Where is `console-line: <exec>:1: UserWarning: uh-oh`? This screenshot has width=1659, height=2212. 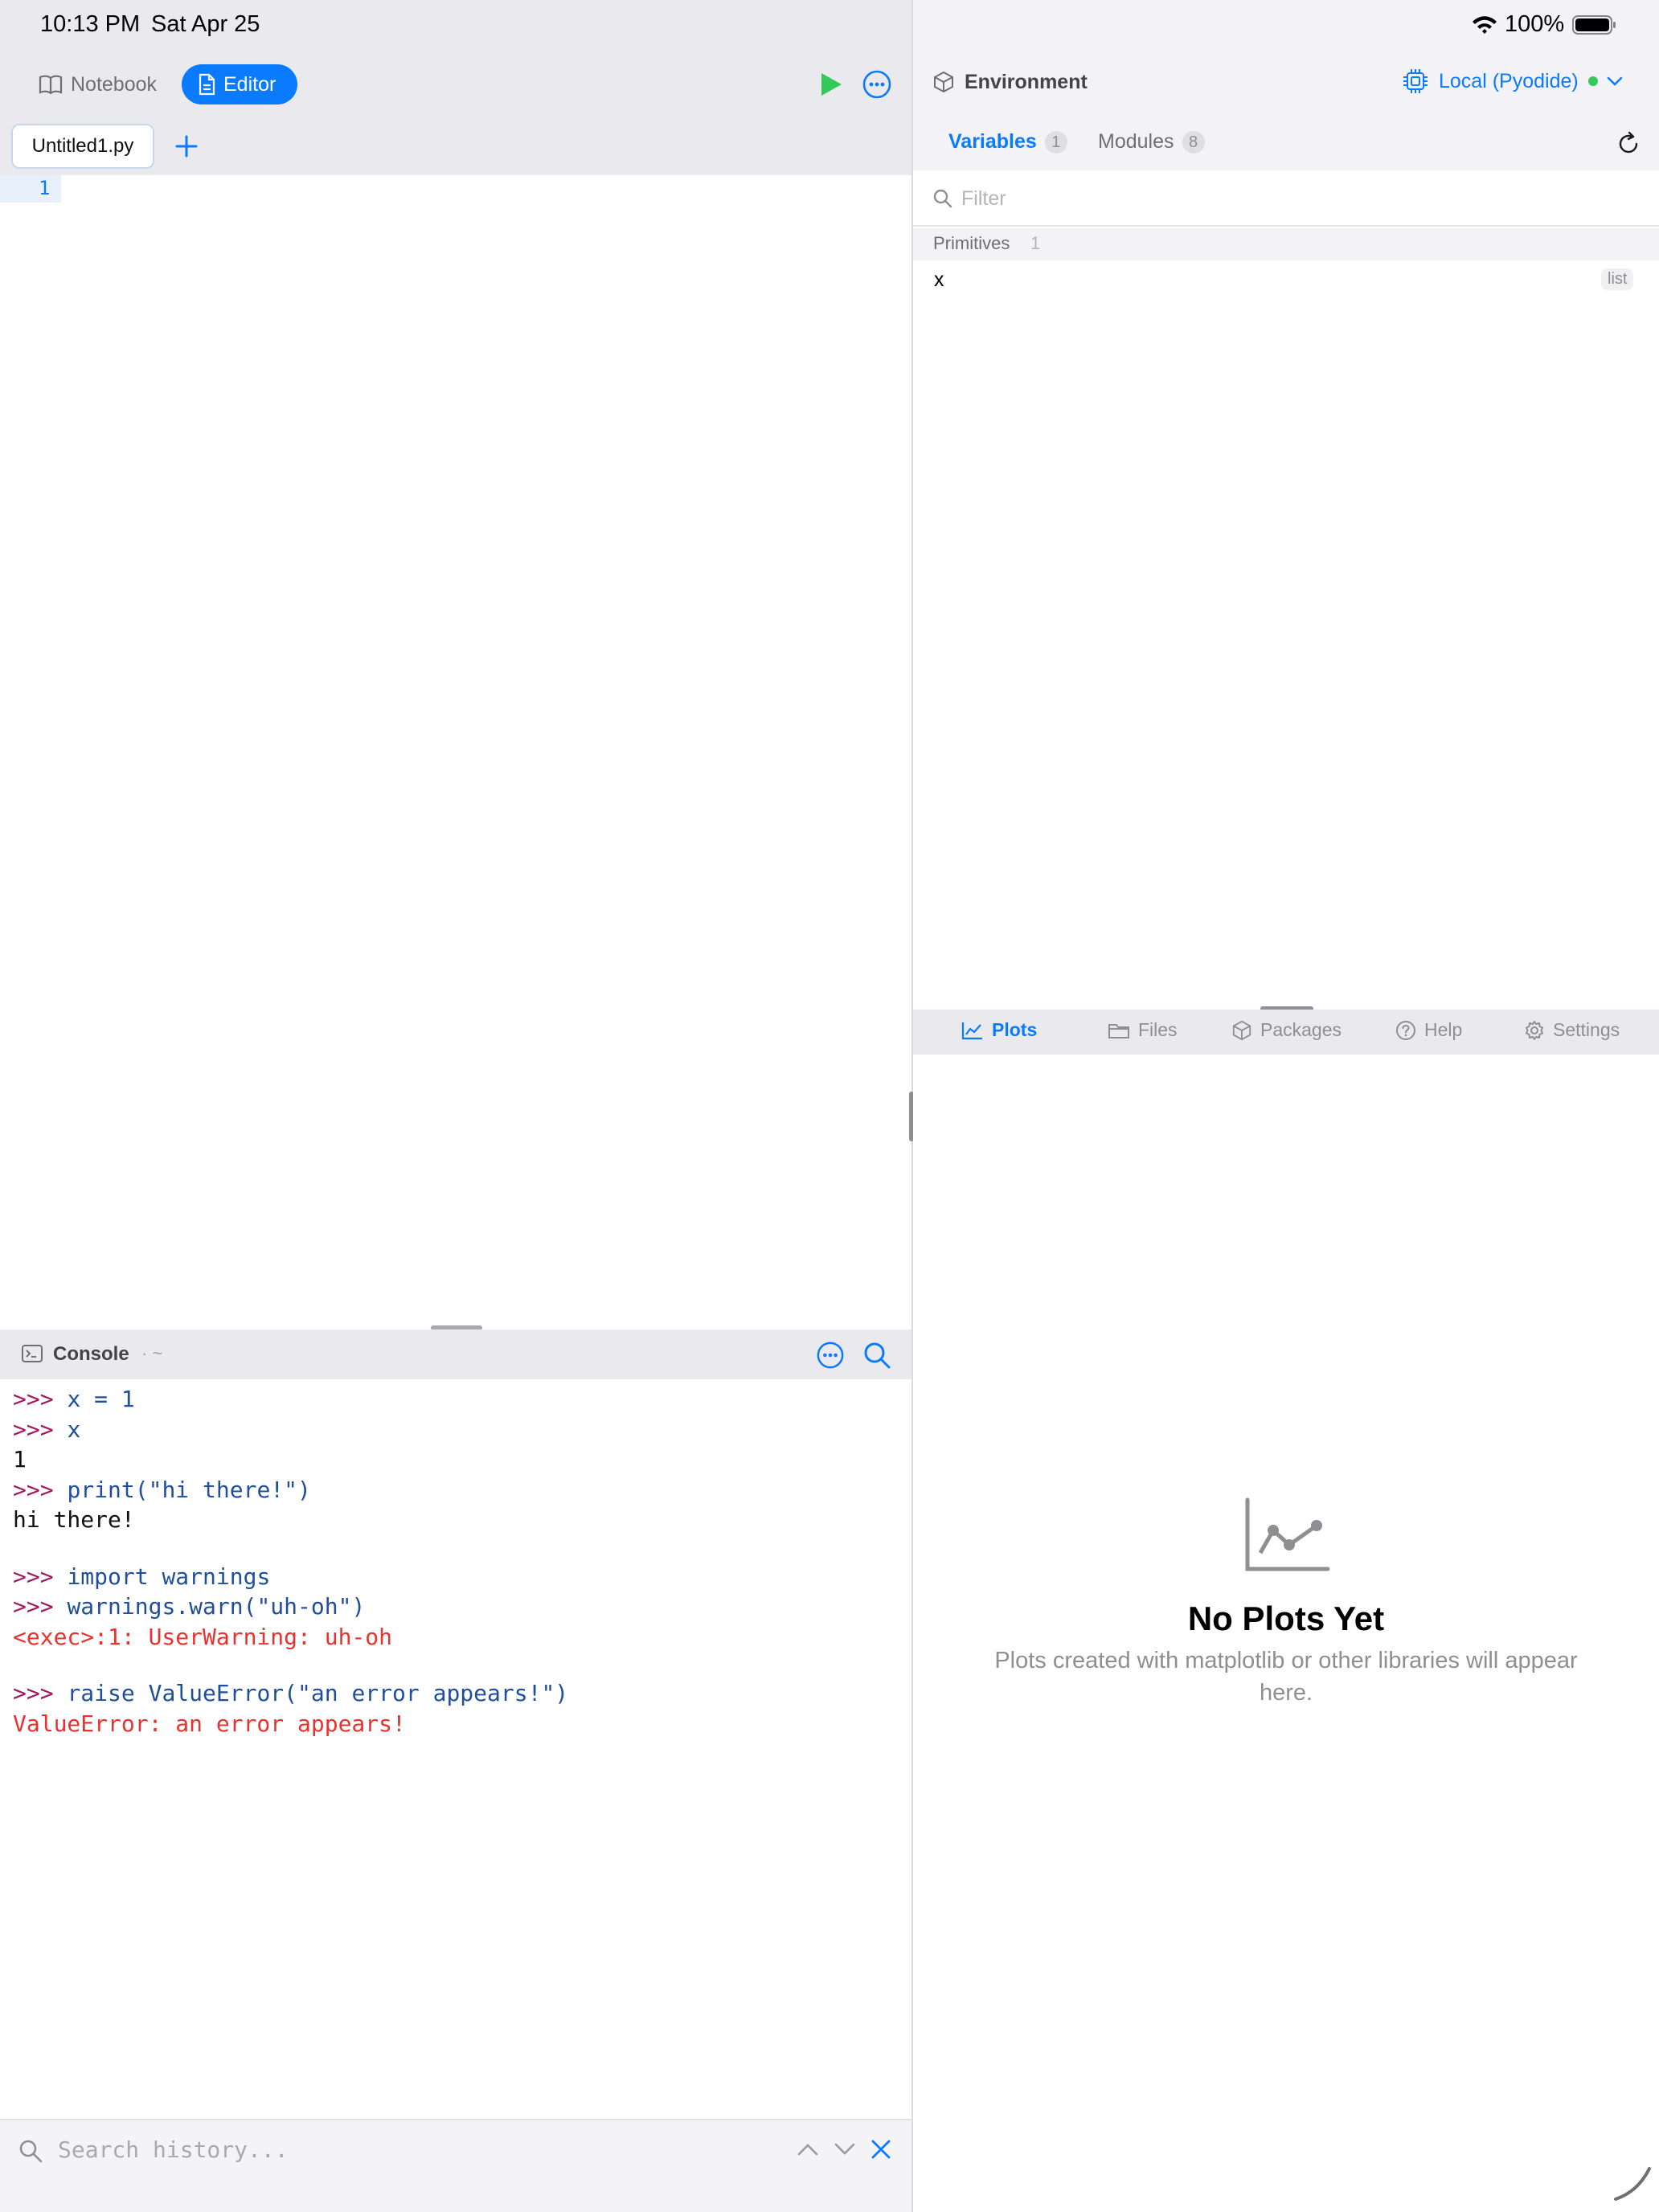
console-line: <exec>:1: UserWarning: uh-oh is located at coordinates (455, 1637).